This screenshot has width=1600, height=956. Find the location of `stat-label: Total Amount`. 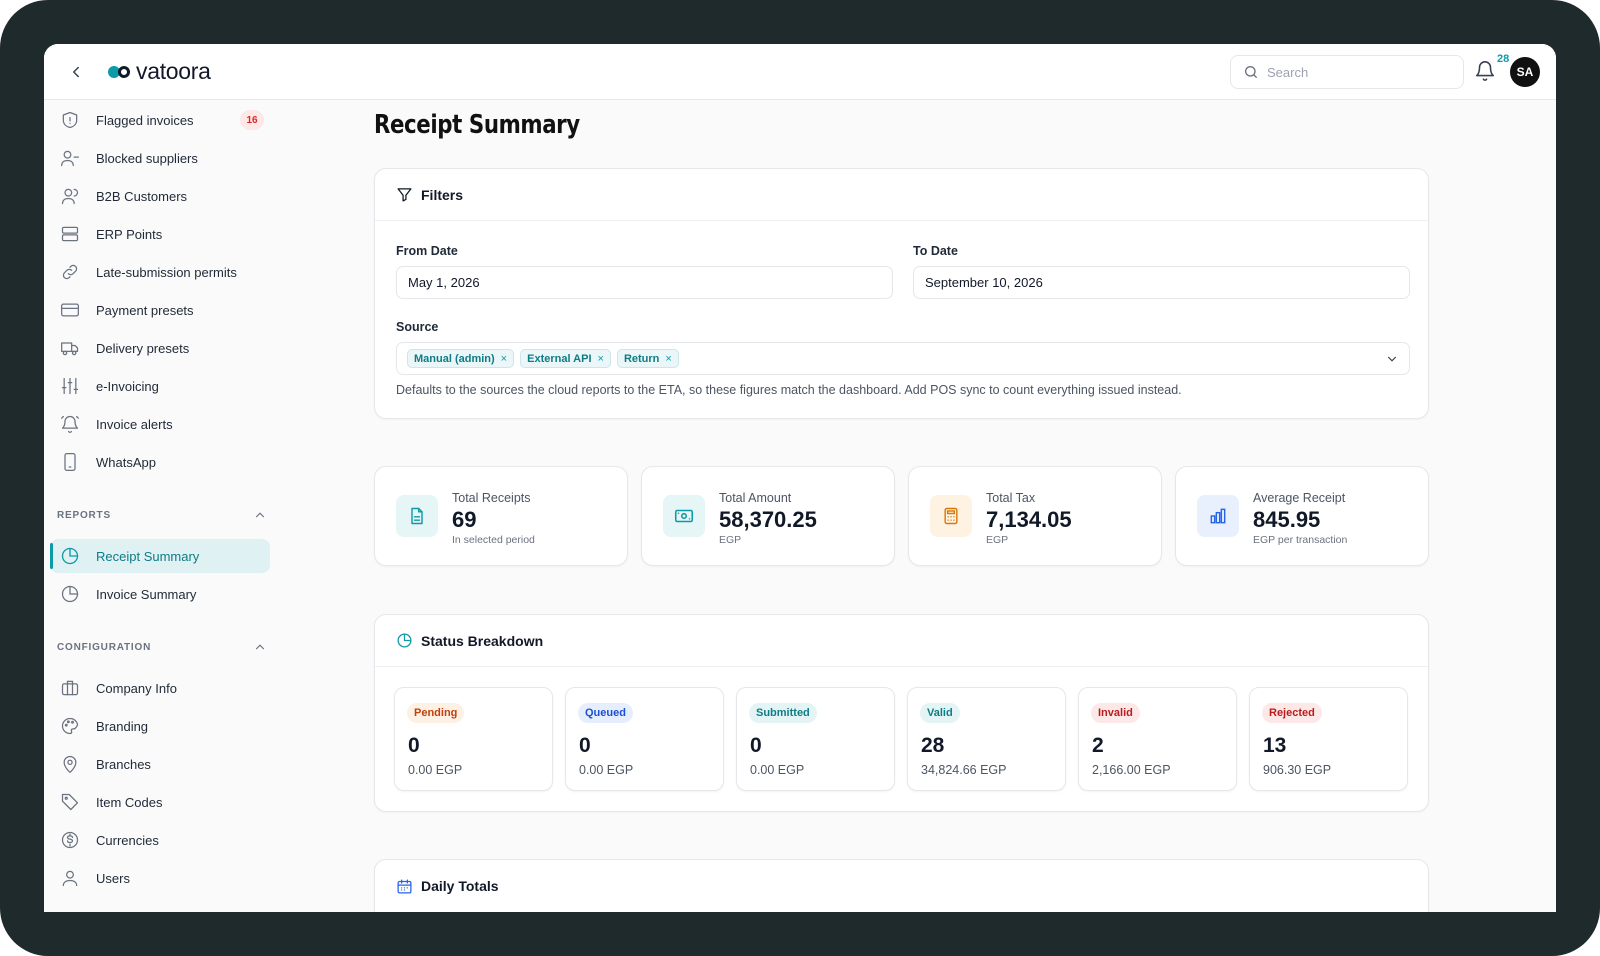

stat-label: Total Amount is located at coordinates (755, 498).